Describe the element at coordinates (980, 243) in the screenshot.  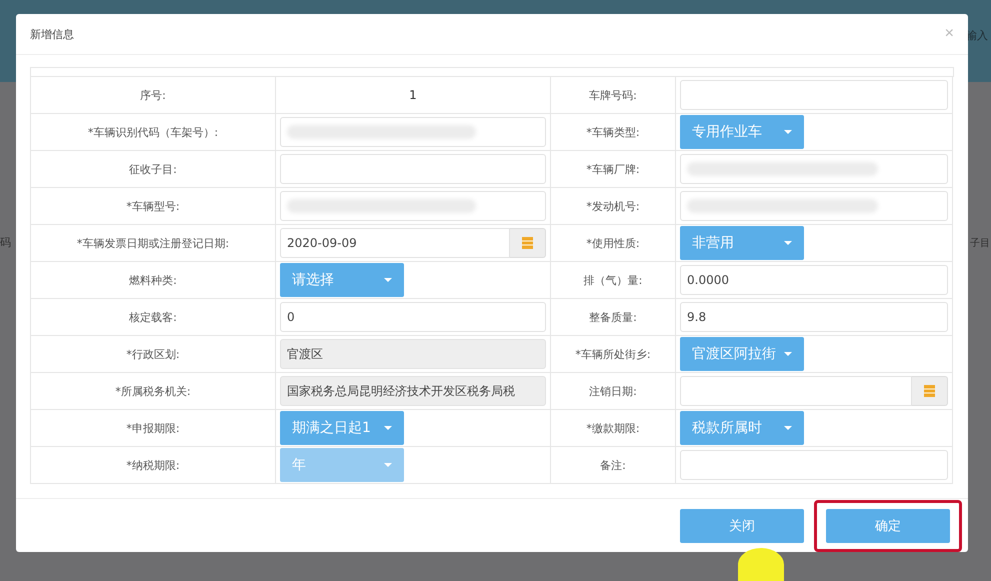
I see `background-text: 子目` at that location.